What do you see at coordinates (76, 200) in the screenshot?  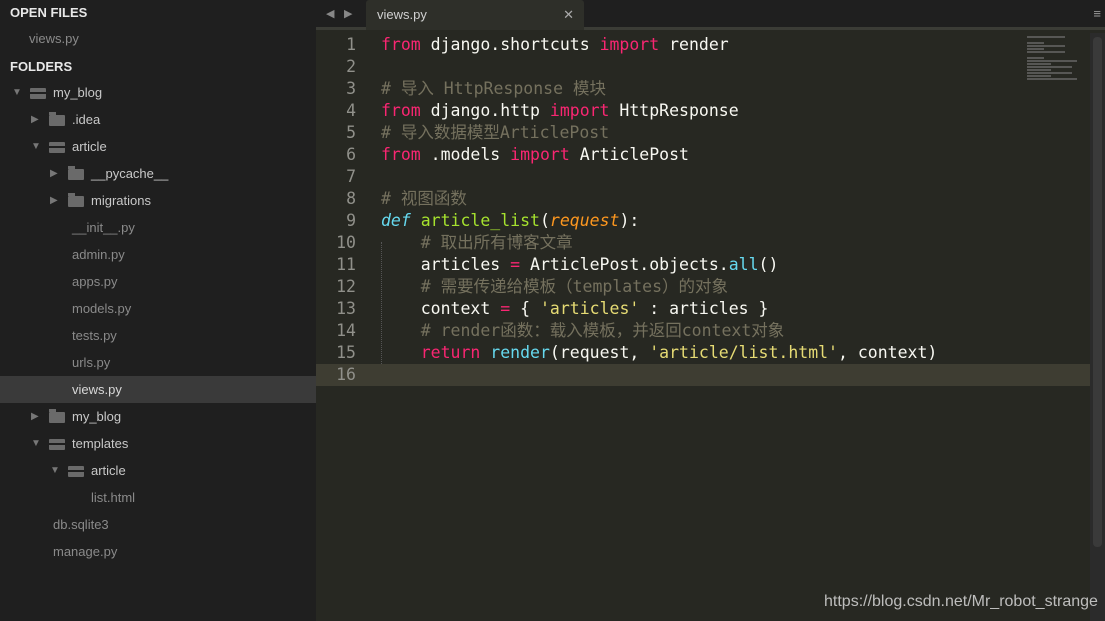 I see `folder-icon` at bounding box center [76, 200].